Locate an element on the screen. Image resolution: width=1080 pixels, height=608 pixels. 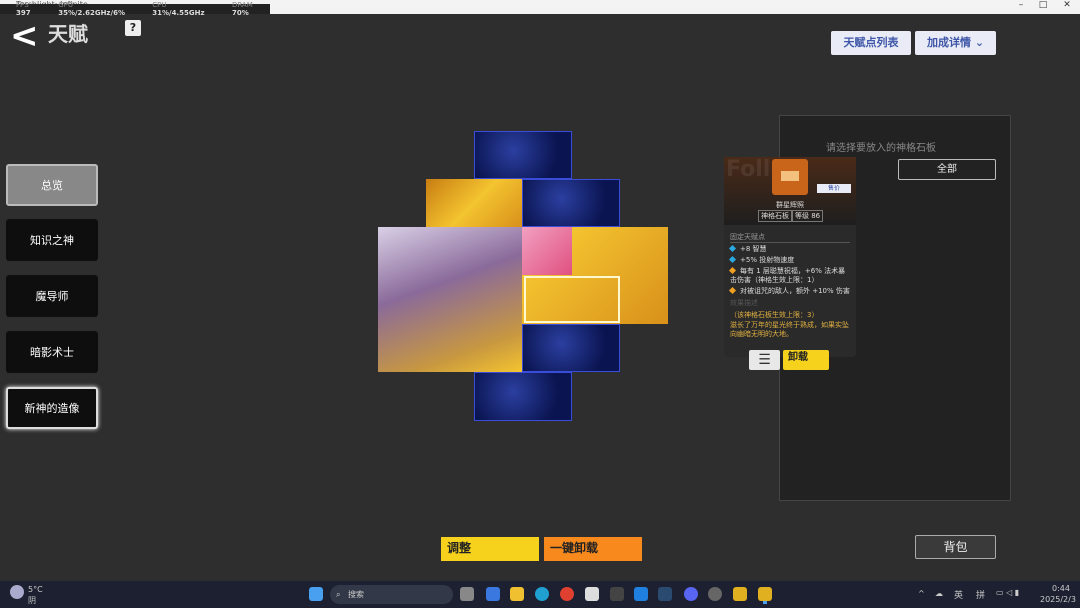
ime-mode: 拼 is located at coordinates (980, 594).